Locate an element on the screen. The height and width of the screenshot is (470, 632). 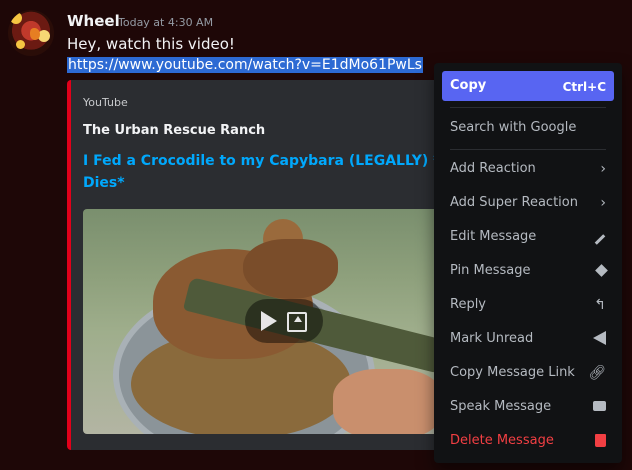
pin-icon is located at coordinates (601, 271).